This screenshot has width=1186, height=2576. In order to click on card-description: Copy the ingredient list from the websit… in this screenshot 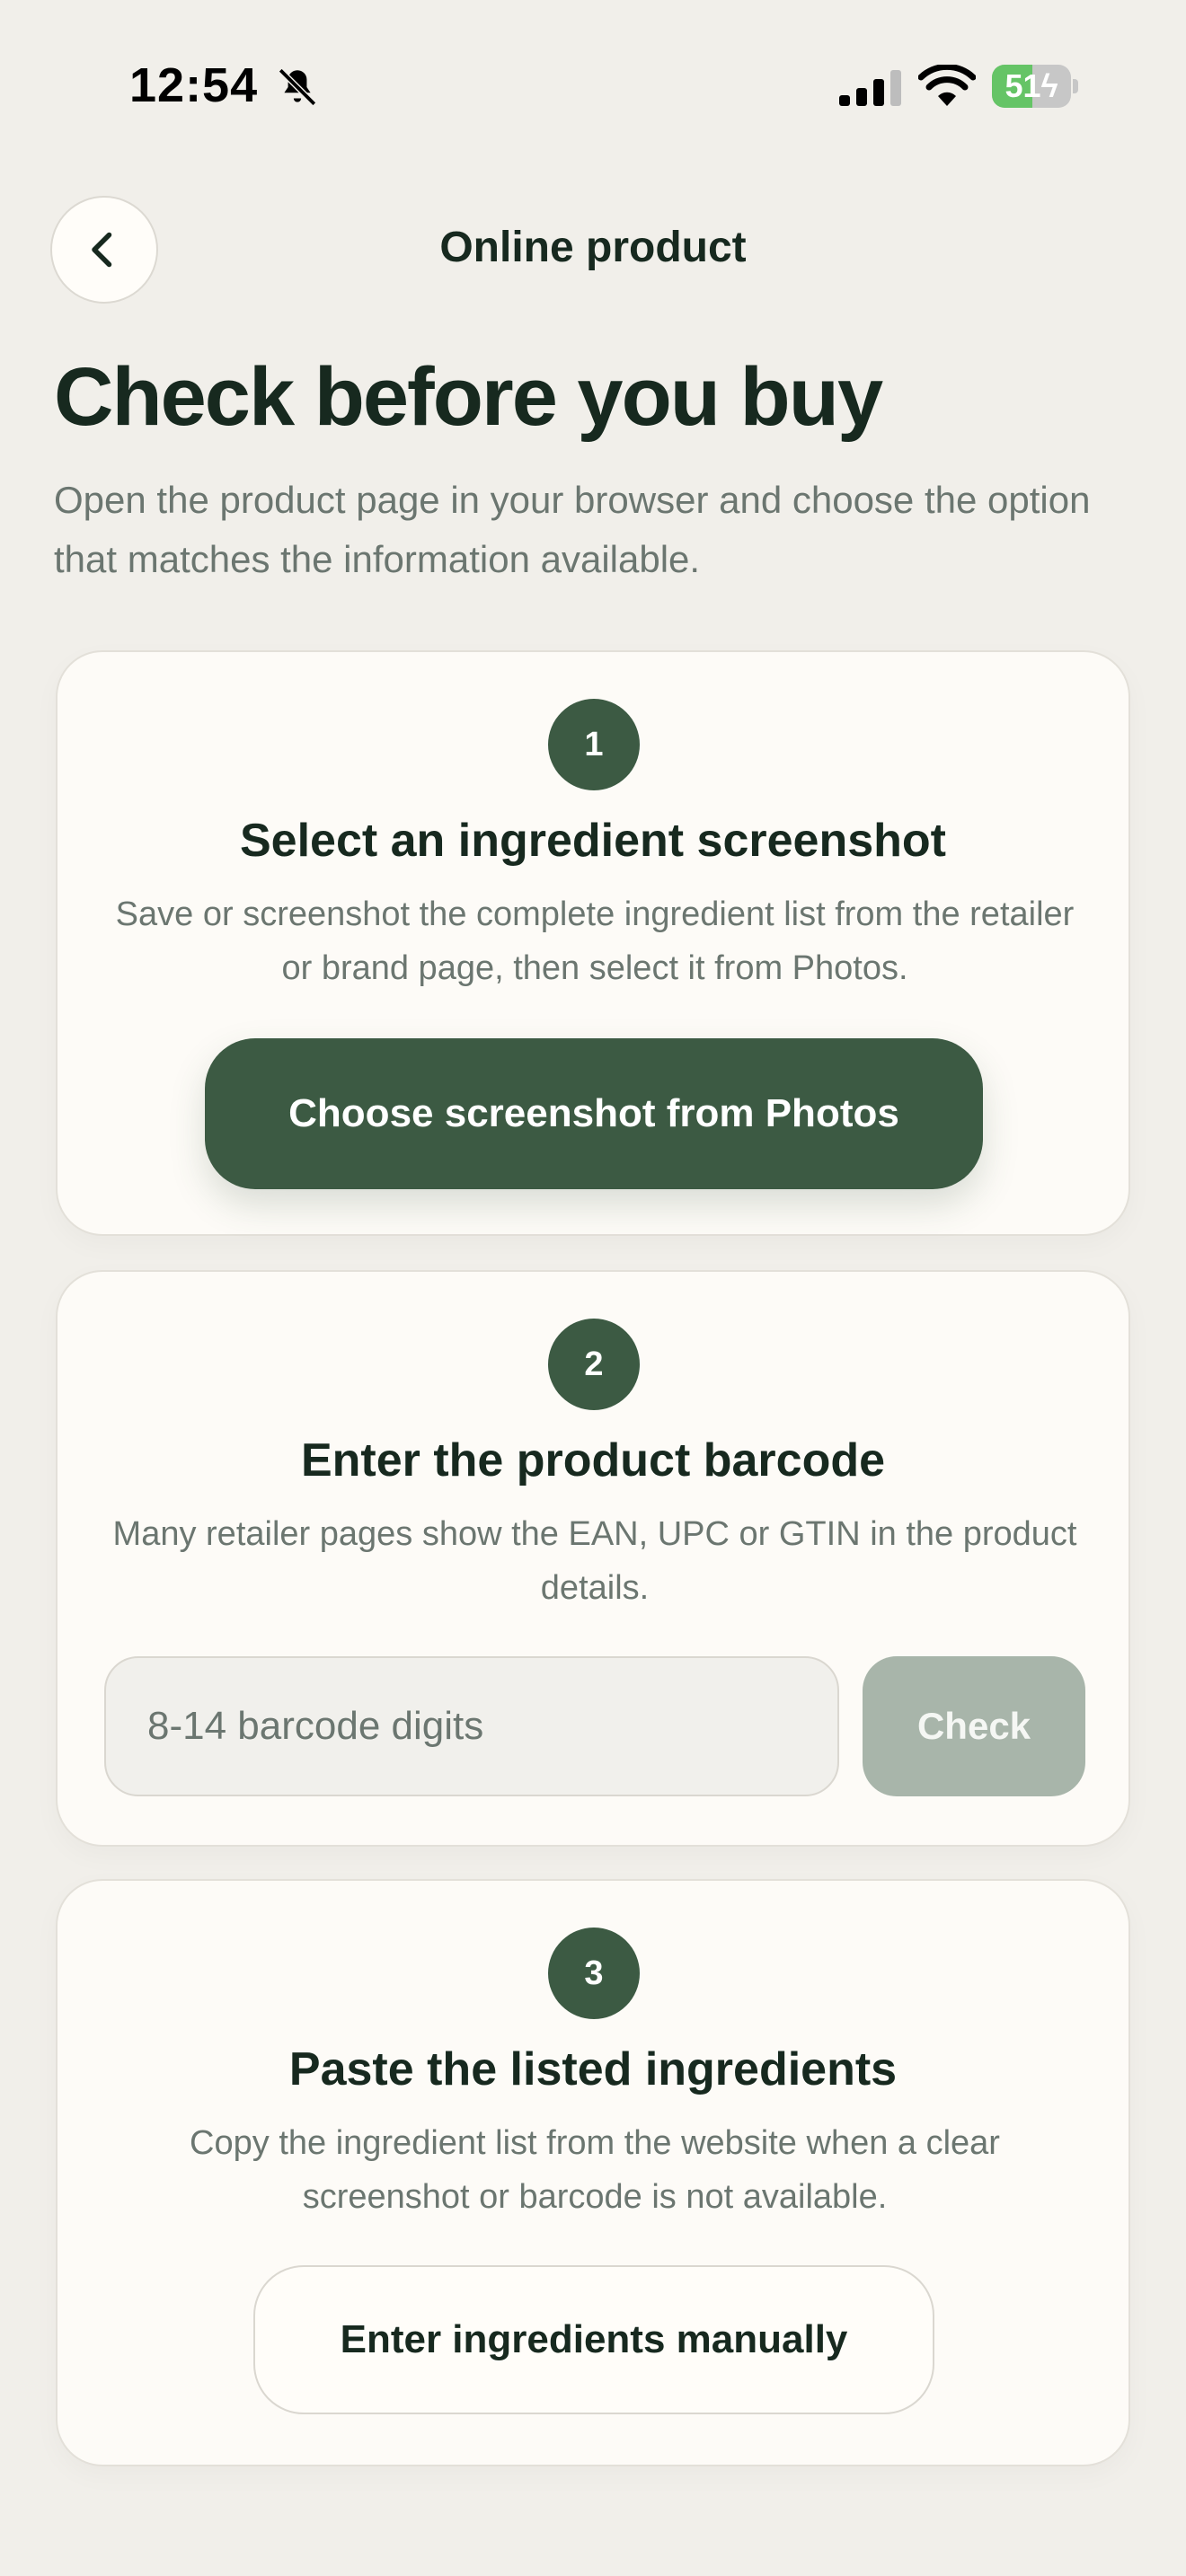, I will do `click(595, 2170)`.